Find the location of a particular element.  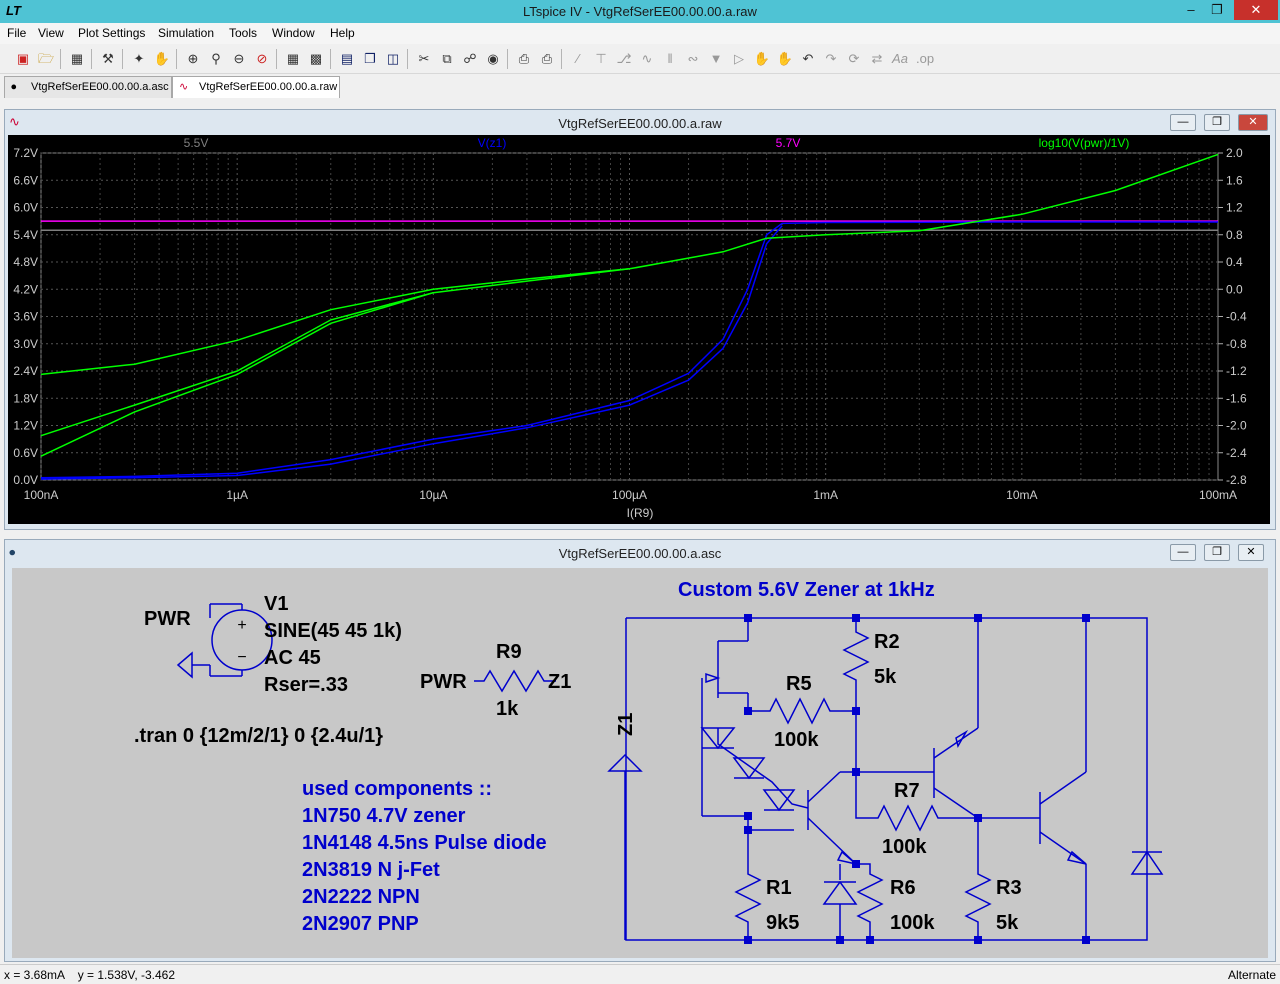

menu-help: Help is located at coordinates (342, 33).